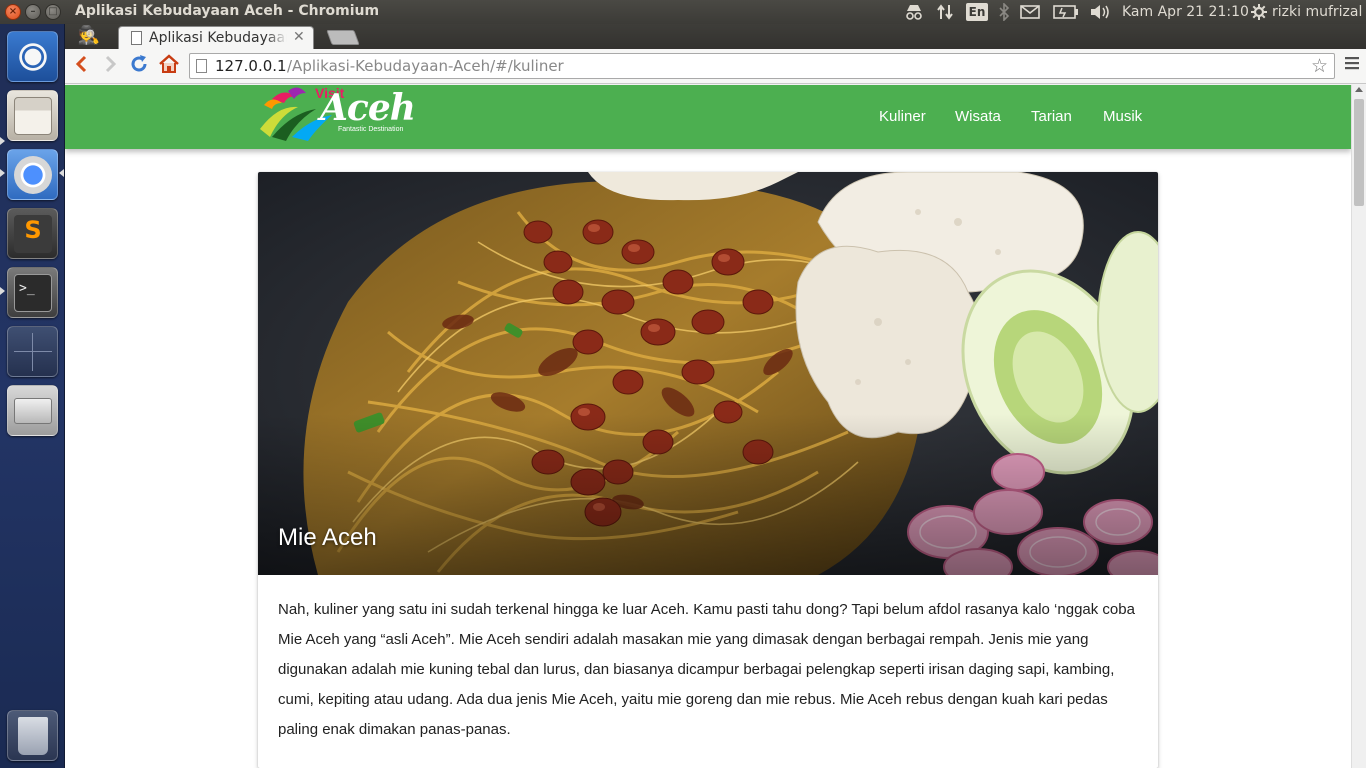 The width and height of the screenshot is (1366, 768). Describe the element at coordinates (1051, 116) in the screenshot. I see `nav-link-tarian: Tarian` at that location.